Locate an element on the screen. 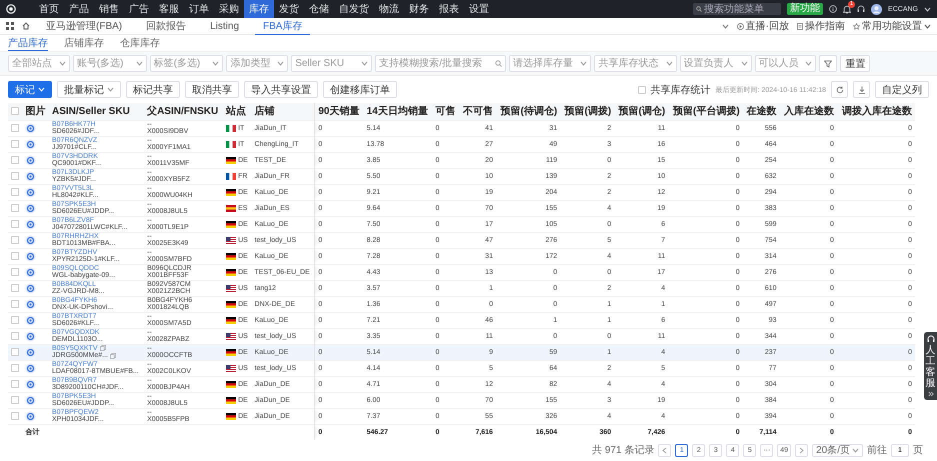  nav-item: 仓储 is located at coordinates (319, 9).